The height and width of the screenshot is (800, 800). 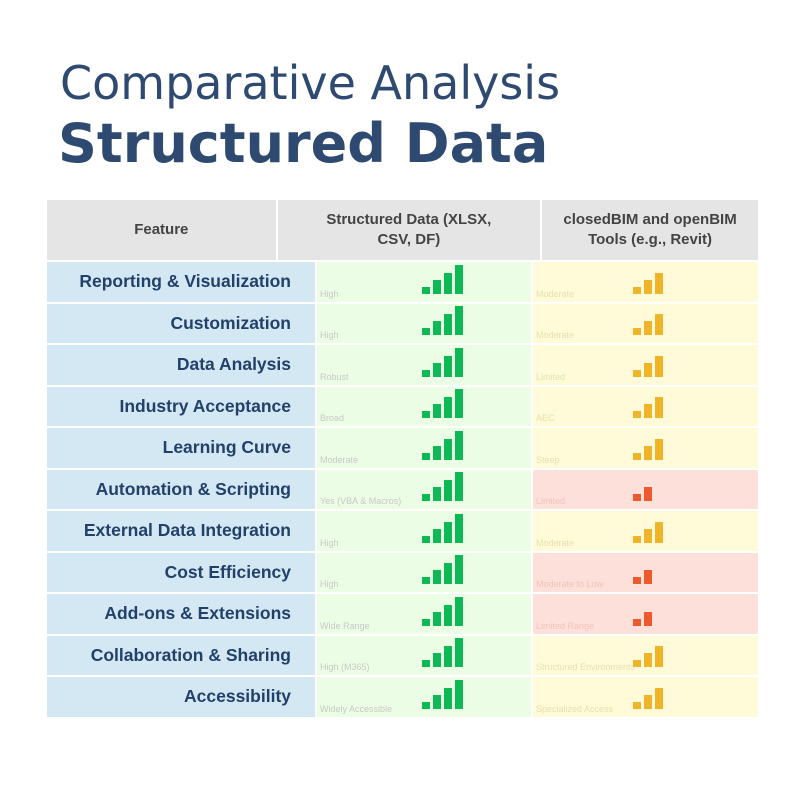 I want to click on bim-cell: Structured Environments, so click(x=645, y=655).